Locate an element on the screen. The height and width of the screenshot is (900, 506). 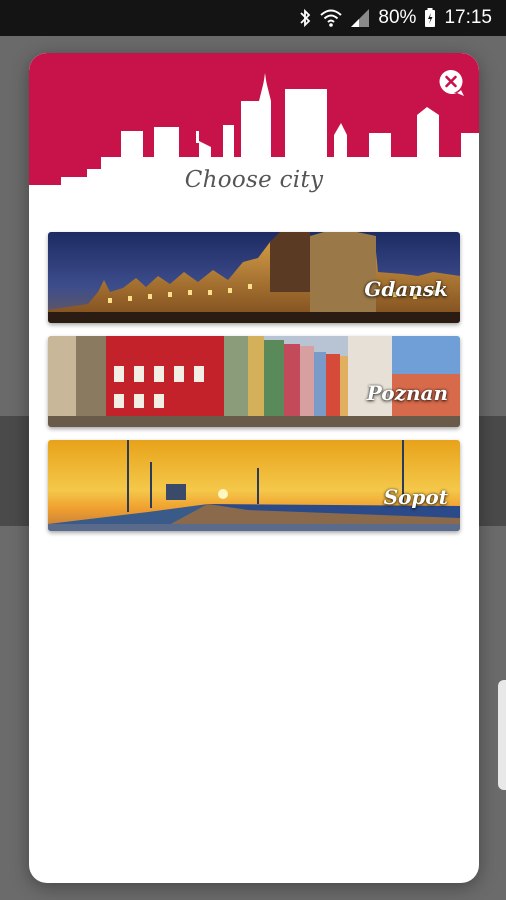
close-button is located at coordinates (452, 83).